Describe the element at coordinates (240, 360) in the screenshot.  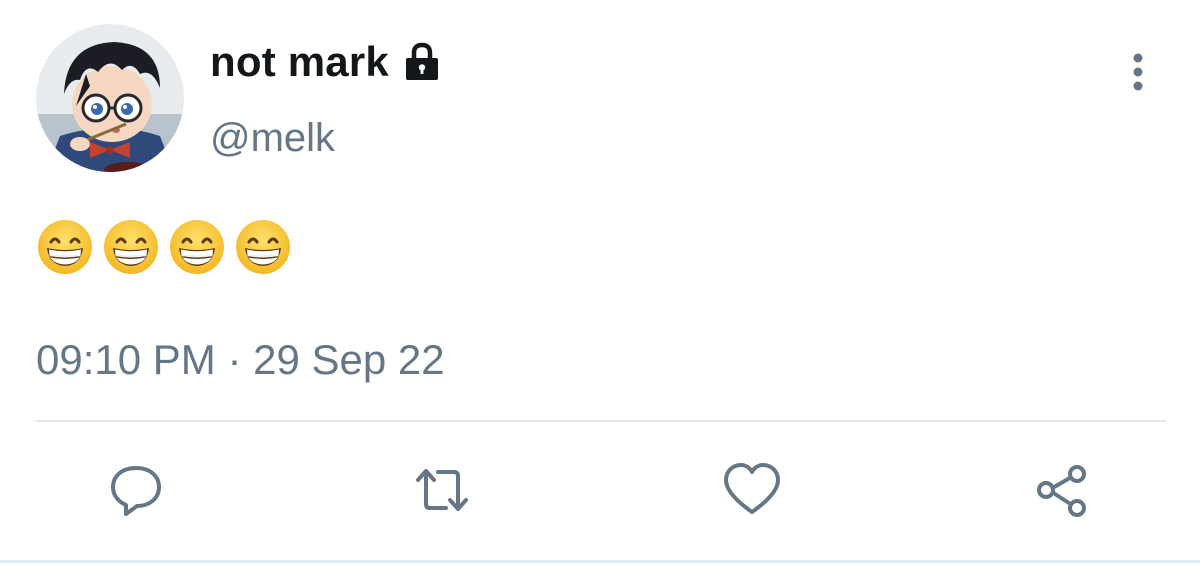
I see `tweet-timestamp: 09:10 PM · 29 Sep 22` at that location.